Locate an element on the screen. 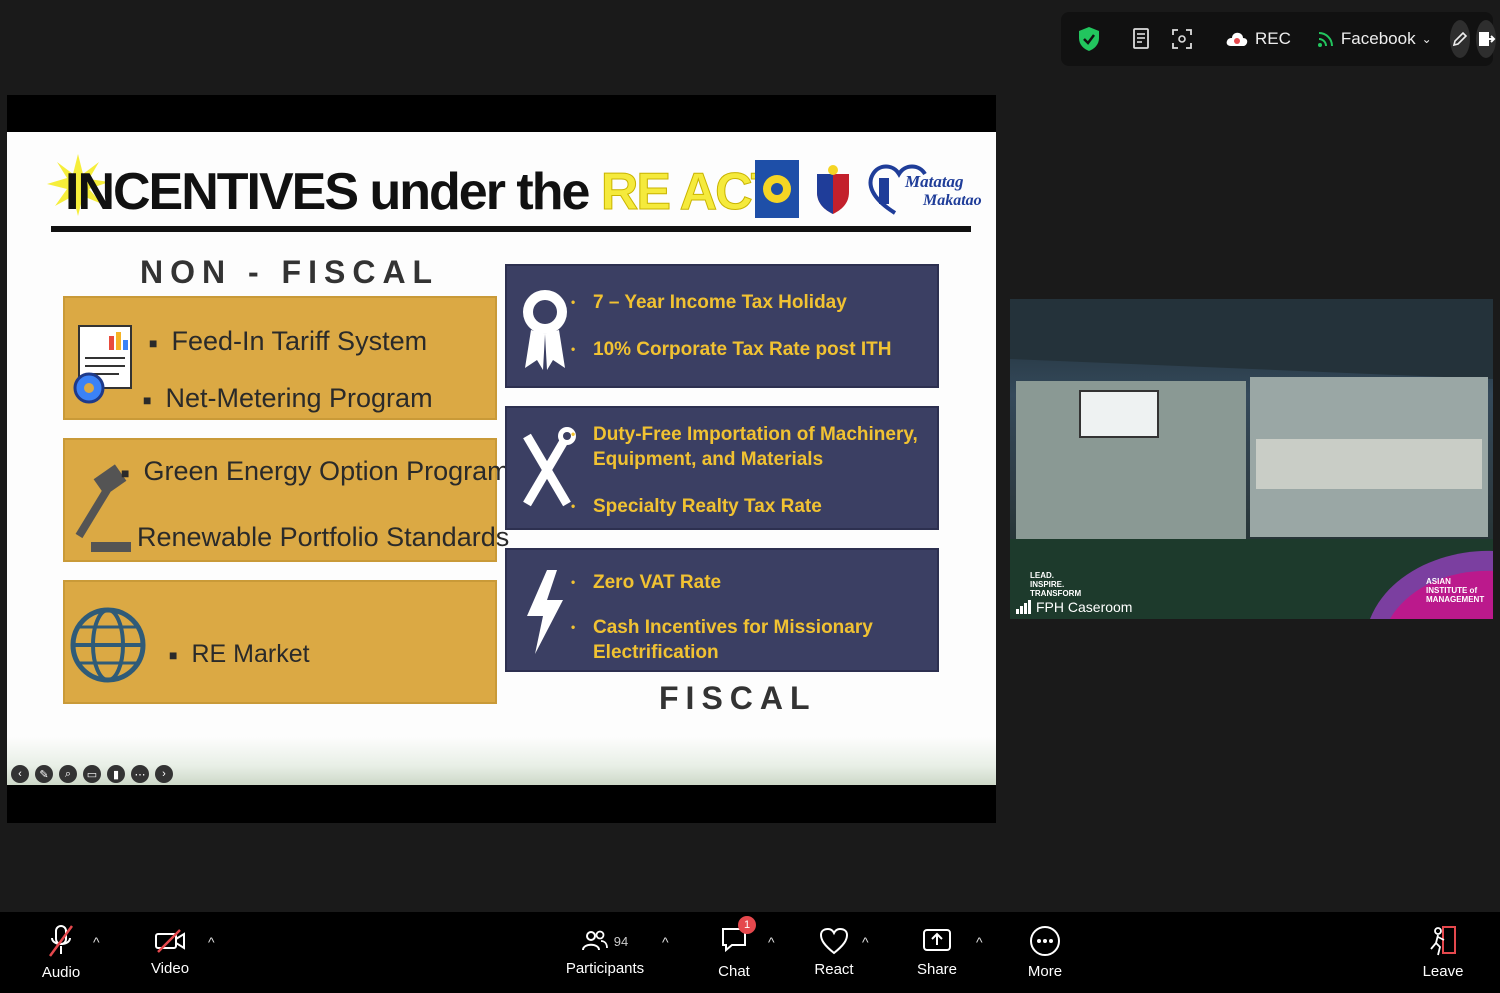  video-button: Video is located at coordinates (170, 952).